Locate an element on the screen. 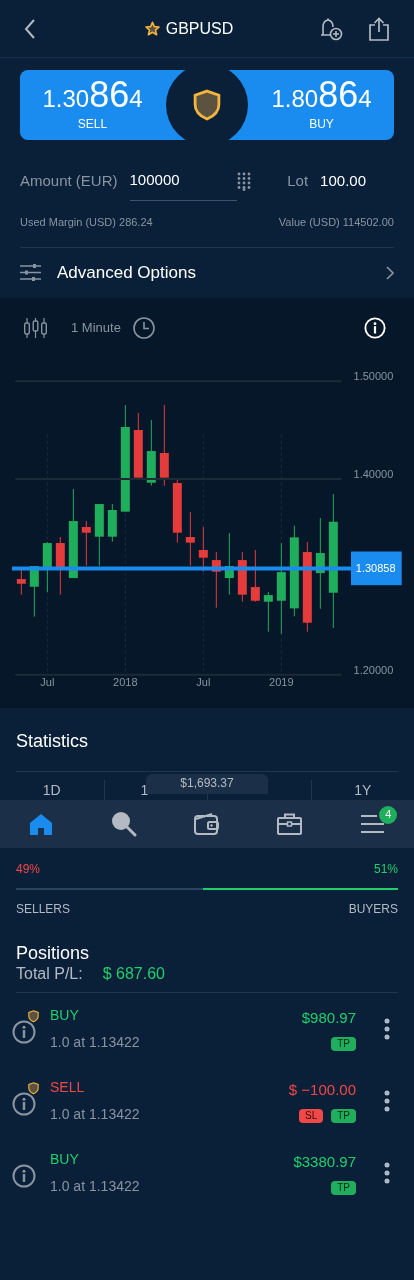  sellers-label: SELLERS is located at coordinates (43, 909).